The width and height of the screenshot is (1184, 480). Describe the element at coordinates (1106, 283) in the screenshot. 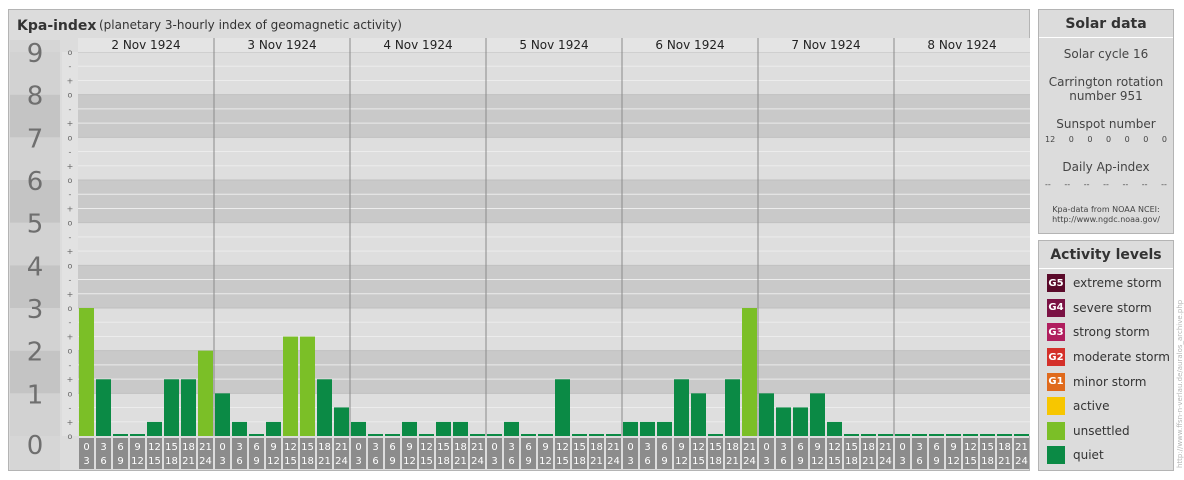

I see `legend-item-extreme-storm: G5 extreme storm` at that location.